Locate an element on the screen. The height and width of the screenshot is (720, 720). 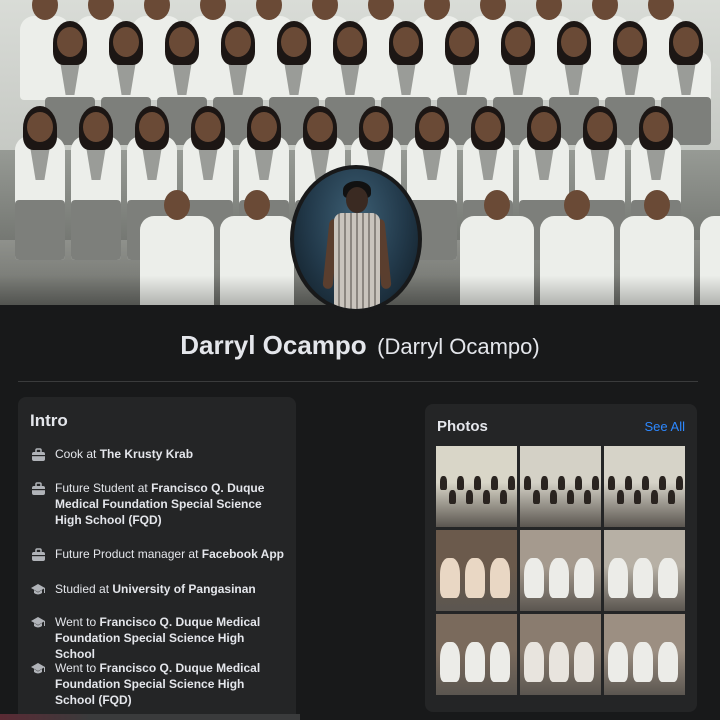
profile-name-row: Darryl Ocampo (Darryl Ocampo) is located at coordinates (360, 345).